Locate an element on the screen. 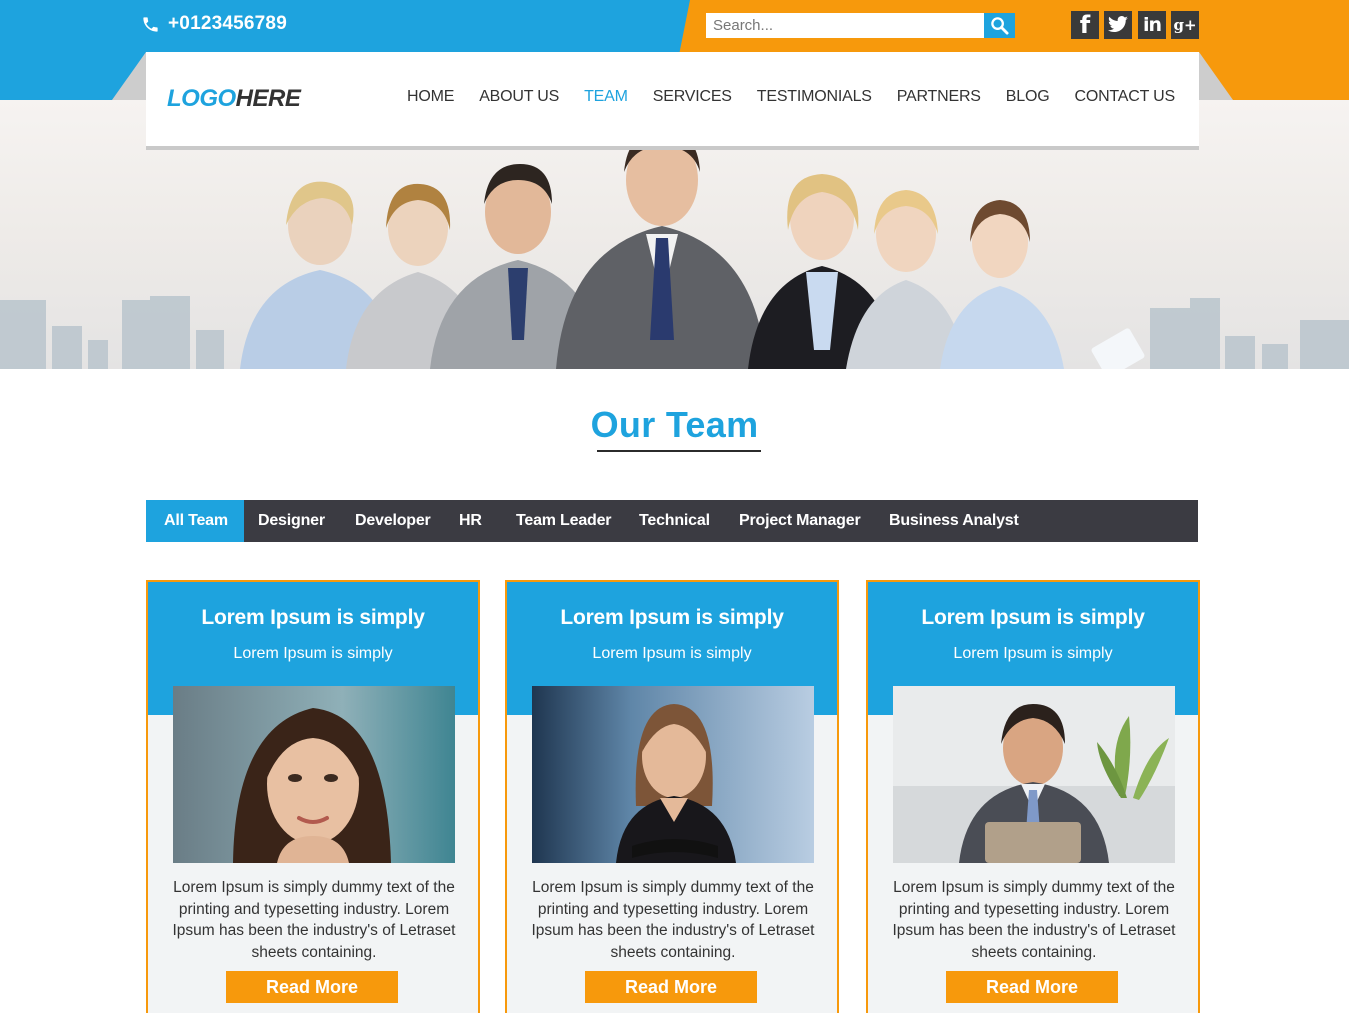  linkedin-icon: in is located at coordinates (1152, 25).